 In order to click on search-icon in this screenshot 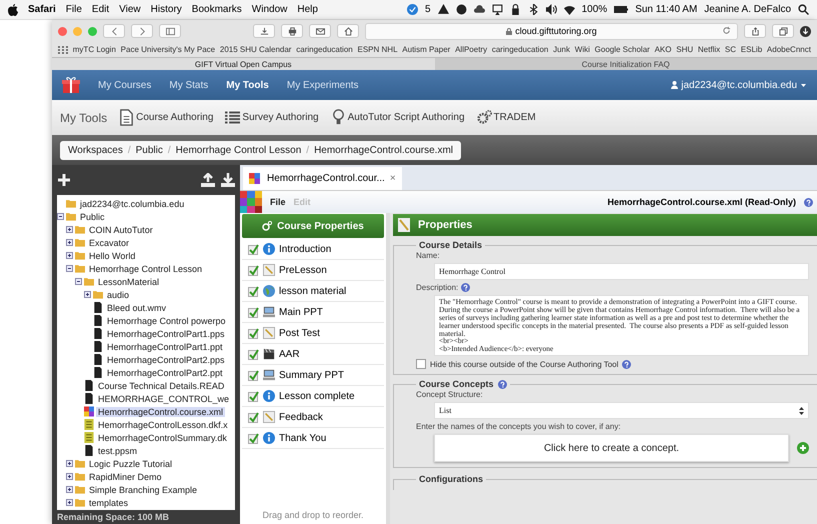, I will do `click(803, 9)`.